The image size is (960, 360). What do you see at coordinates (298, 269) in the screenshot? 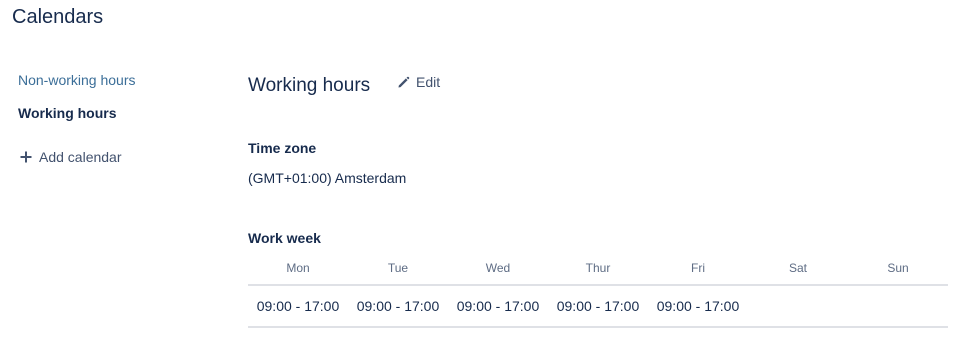
I see `day-header-mon: Mon` at bounding box center [298, 269].